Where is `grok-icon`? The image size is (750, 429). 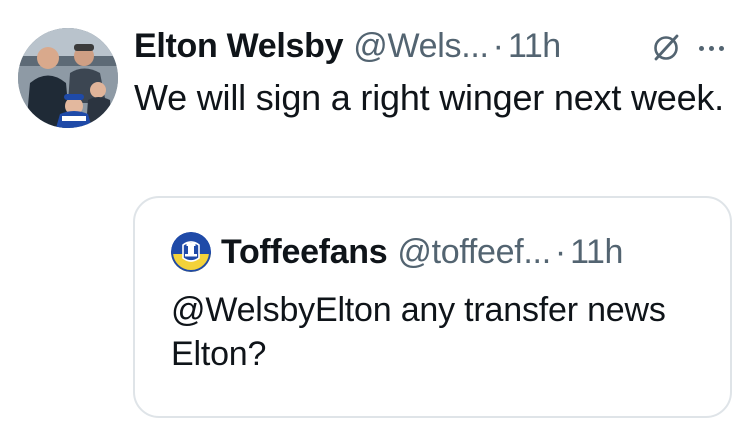
grok-icon is located at coordinates (666, 48).